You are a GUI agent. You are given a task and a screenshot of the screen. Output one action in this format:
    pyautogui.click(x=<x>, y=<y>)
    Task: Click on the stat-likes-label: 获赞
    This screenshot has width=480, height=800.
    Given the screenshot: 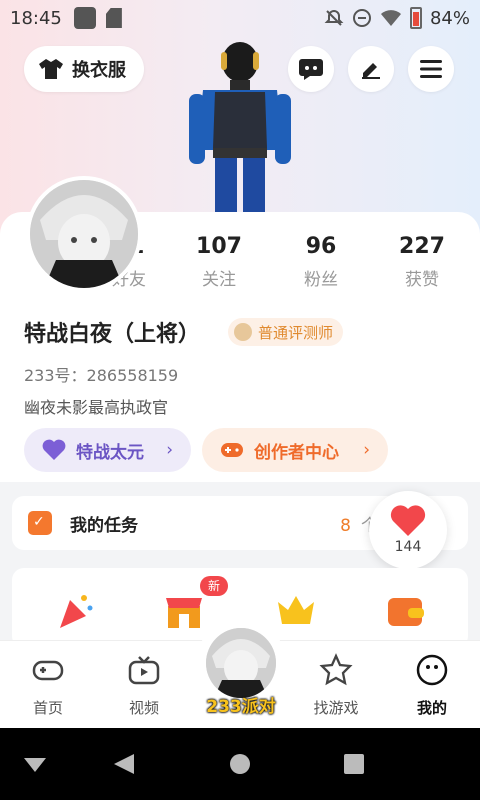 What is the action you would take?
    pyautogui.click(x=422, y=280)
    